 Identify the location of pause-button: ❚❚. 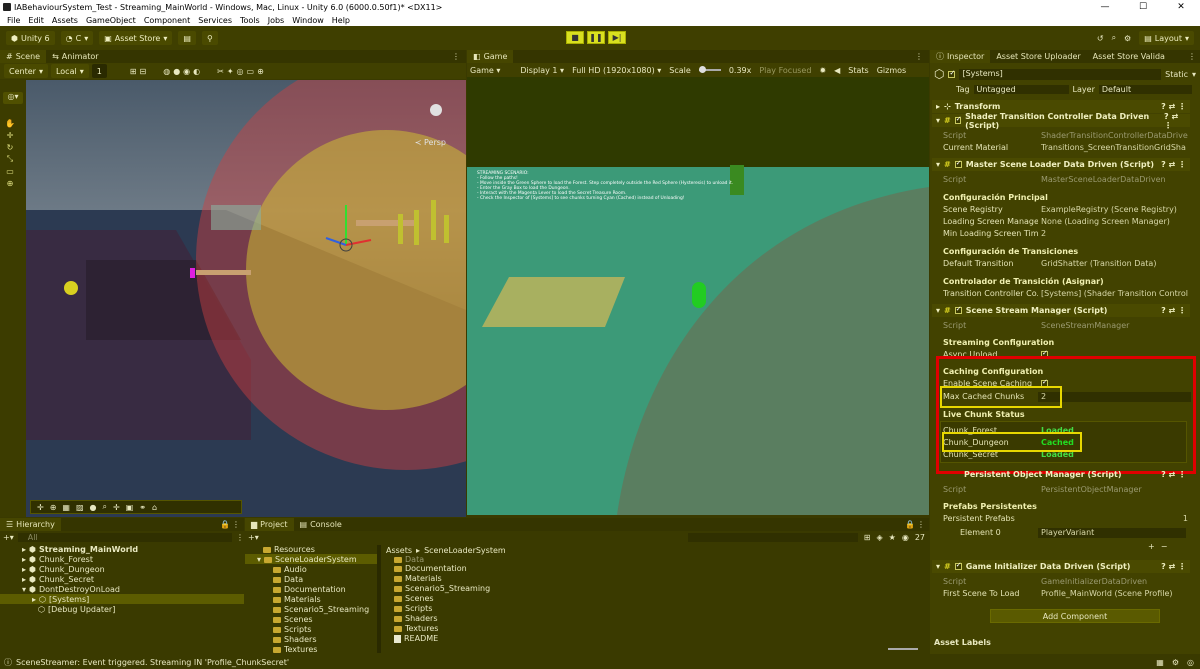
(596, 37).